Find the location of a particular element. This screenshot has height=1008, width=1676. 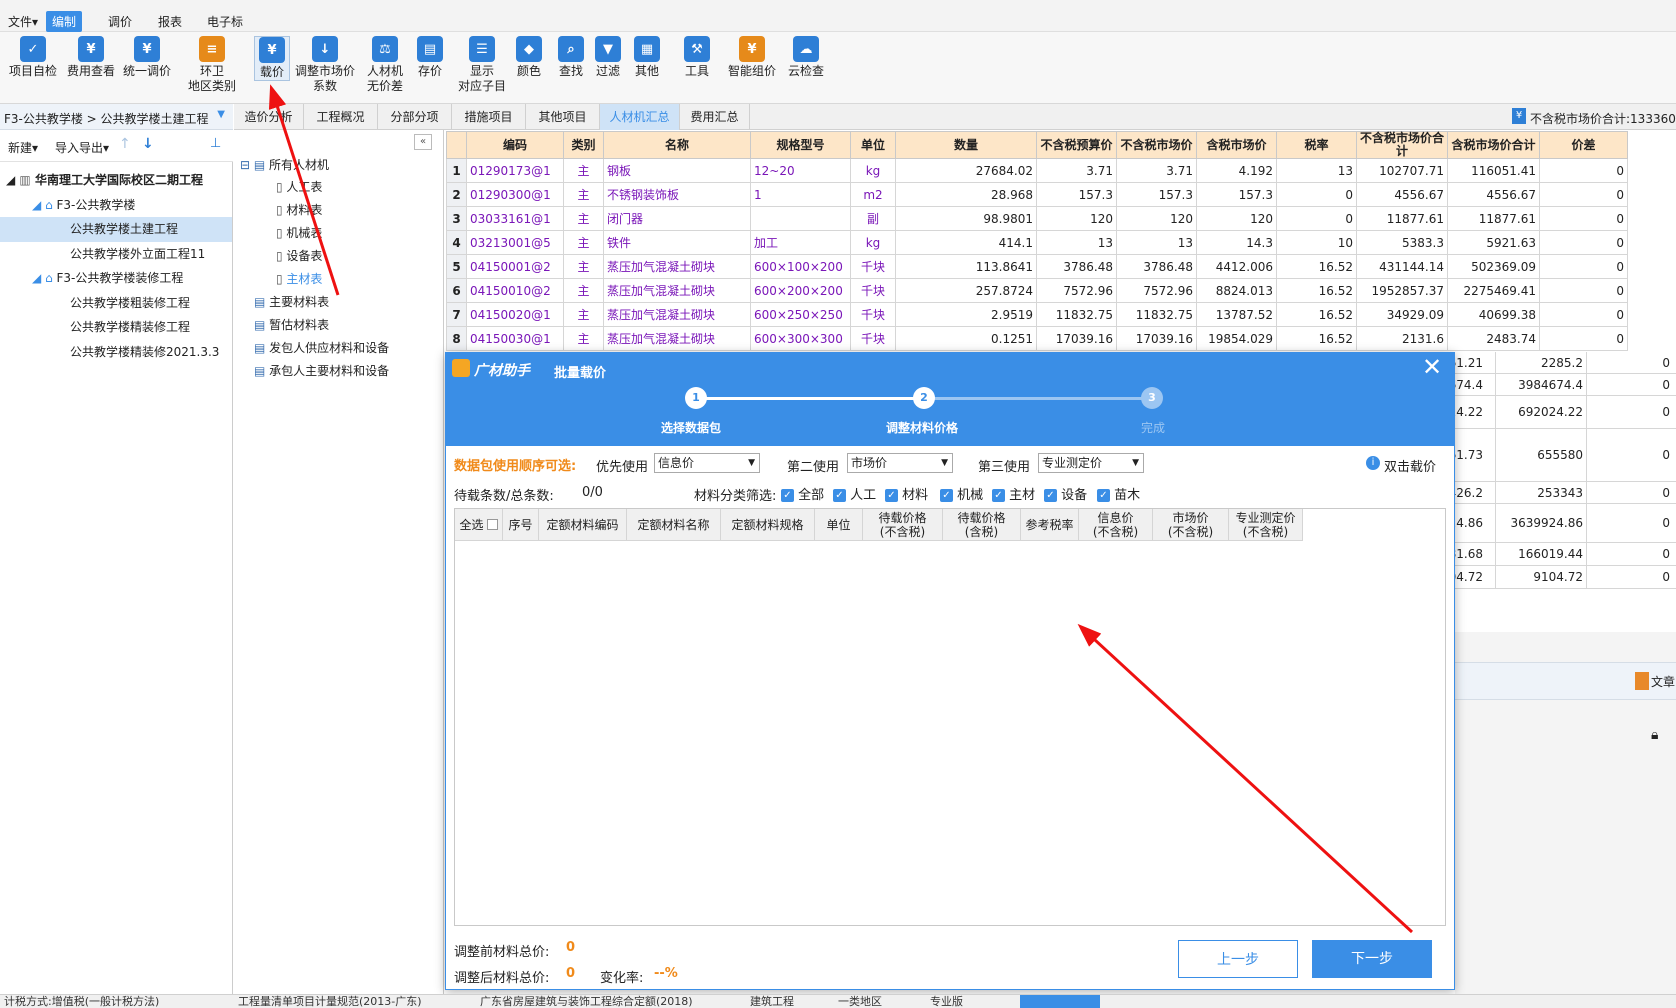

collapse-icon: « is located at coordinates (423, 142).